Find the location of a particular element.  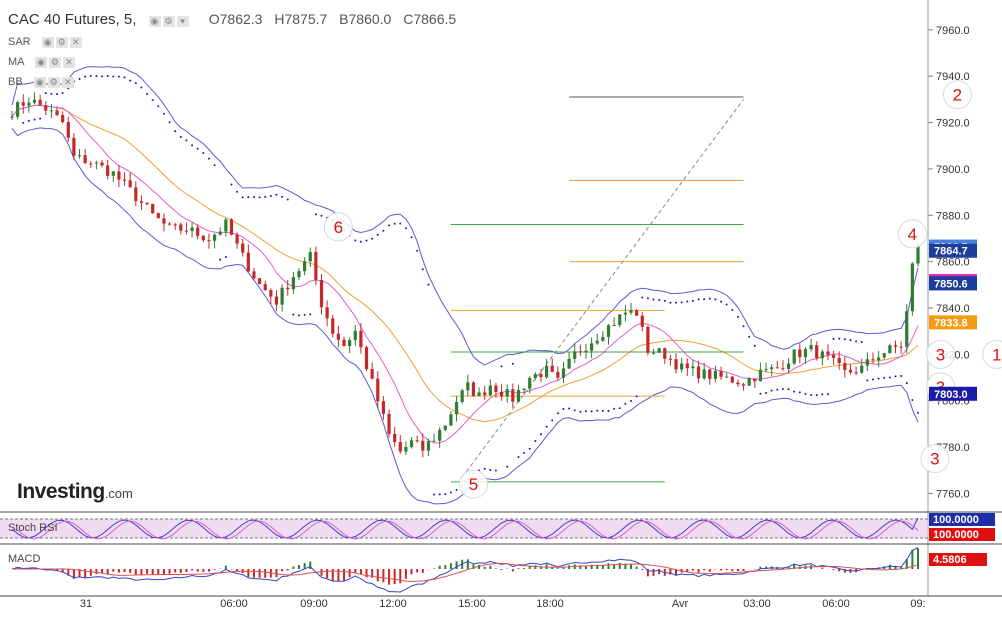

wave-label-text: 6 is located at coordinates (338, 227).